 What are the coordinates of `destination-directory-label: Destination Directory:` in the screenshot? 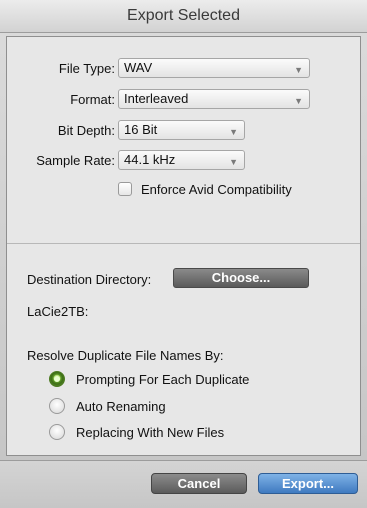 It's located at (89, 279).